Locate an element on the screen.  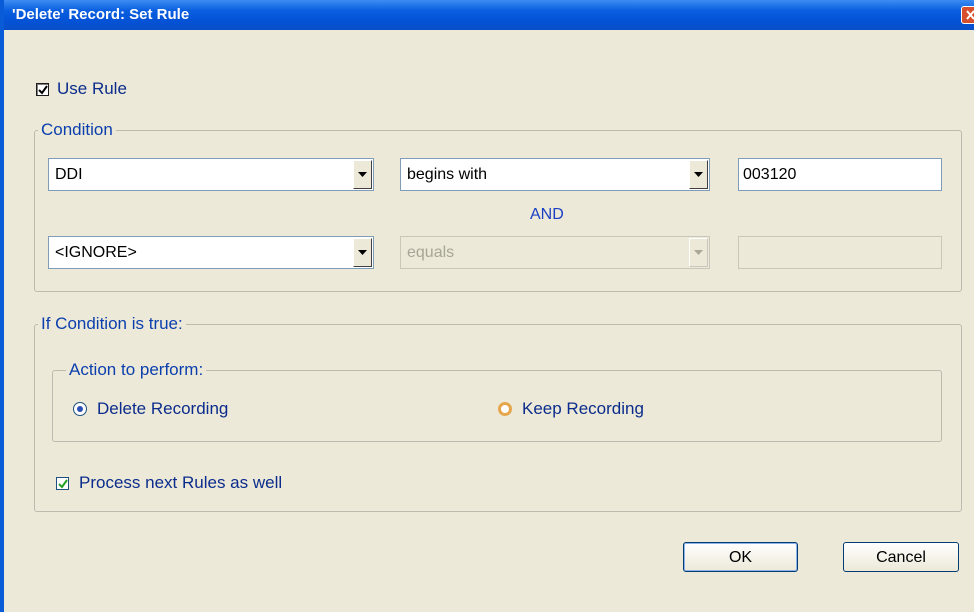
use-rule-checkbox is located at coordinates (42, 89).